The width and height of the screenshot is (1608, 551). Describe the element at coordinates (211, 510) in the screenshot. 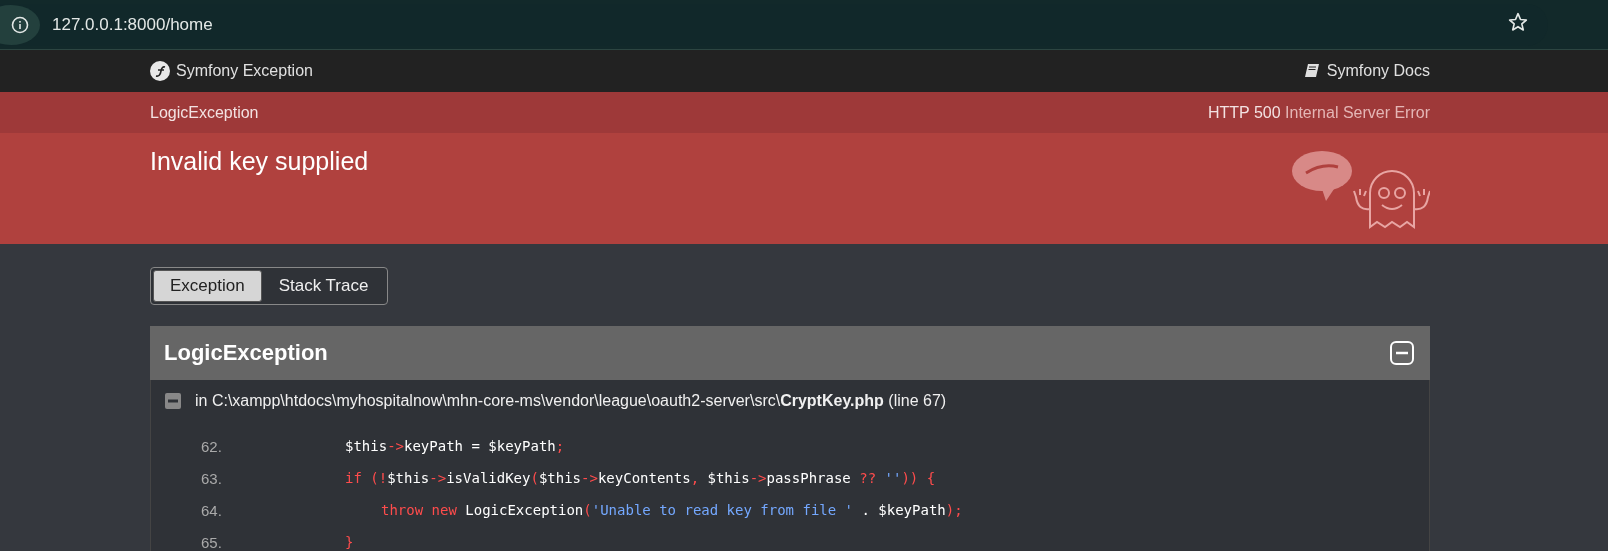

I see `line-number: 64.` at that location.